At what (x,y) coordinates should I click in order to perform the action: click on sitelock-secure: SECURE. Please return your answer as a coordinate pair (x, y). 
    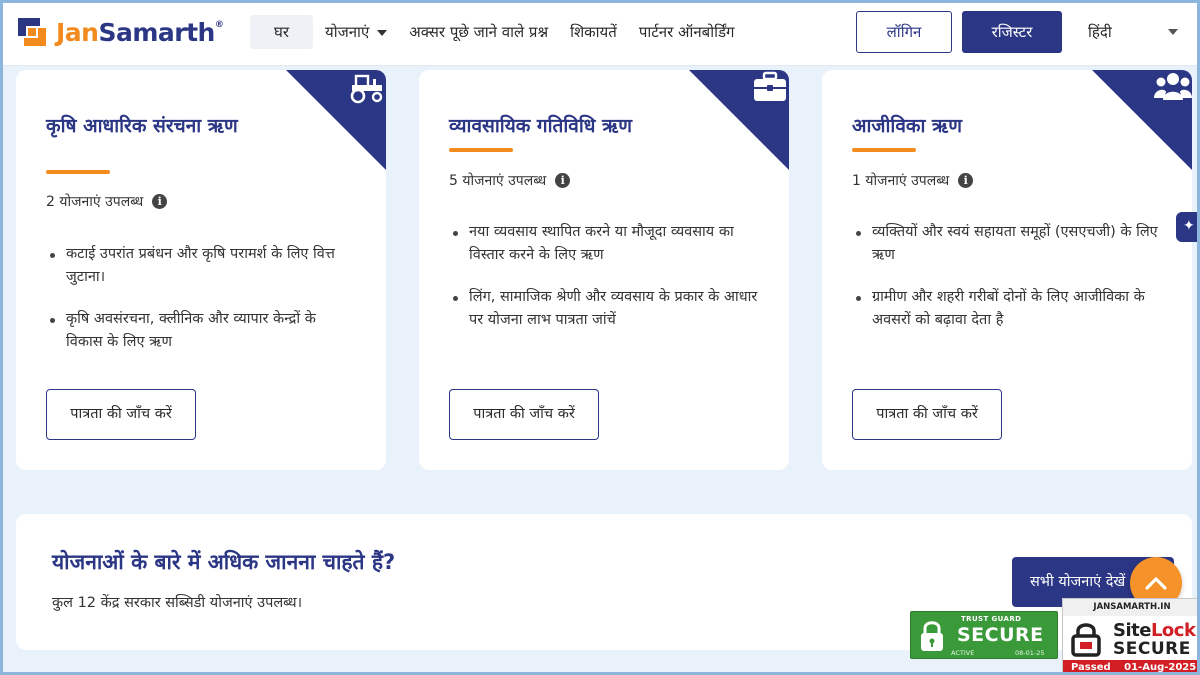
    Looking at the image, I should click on (1152, 649).